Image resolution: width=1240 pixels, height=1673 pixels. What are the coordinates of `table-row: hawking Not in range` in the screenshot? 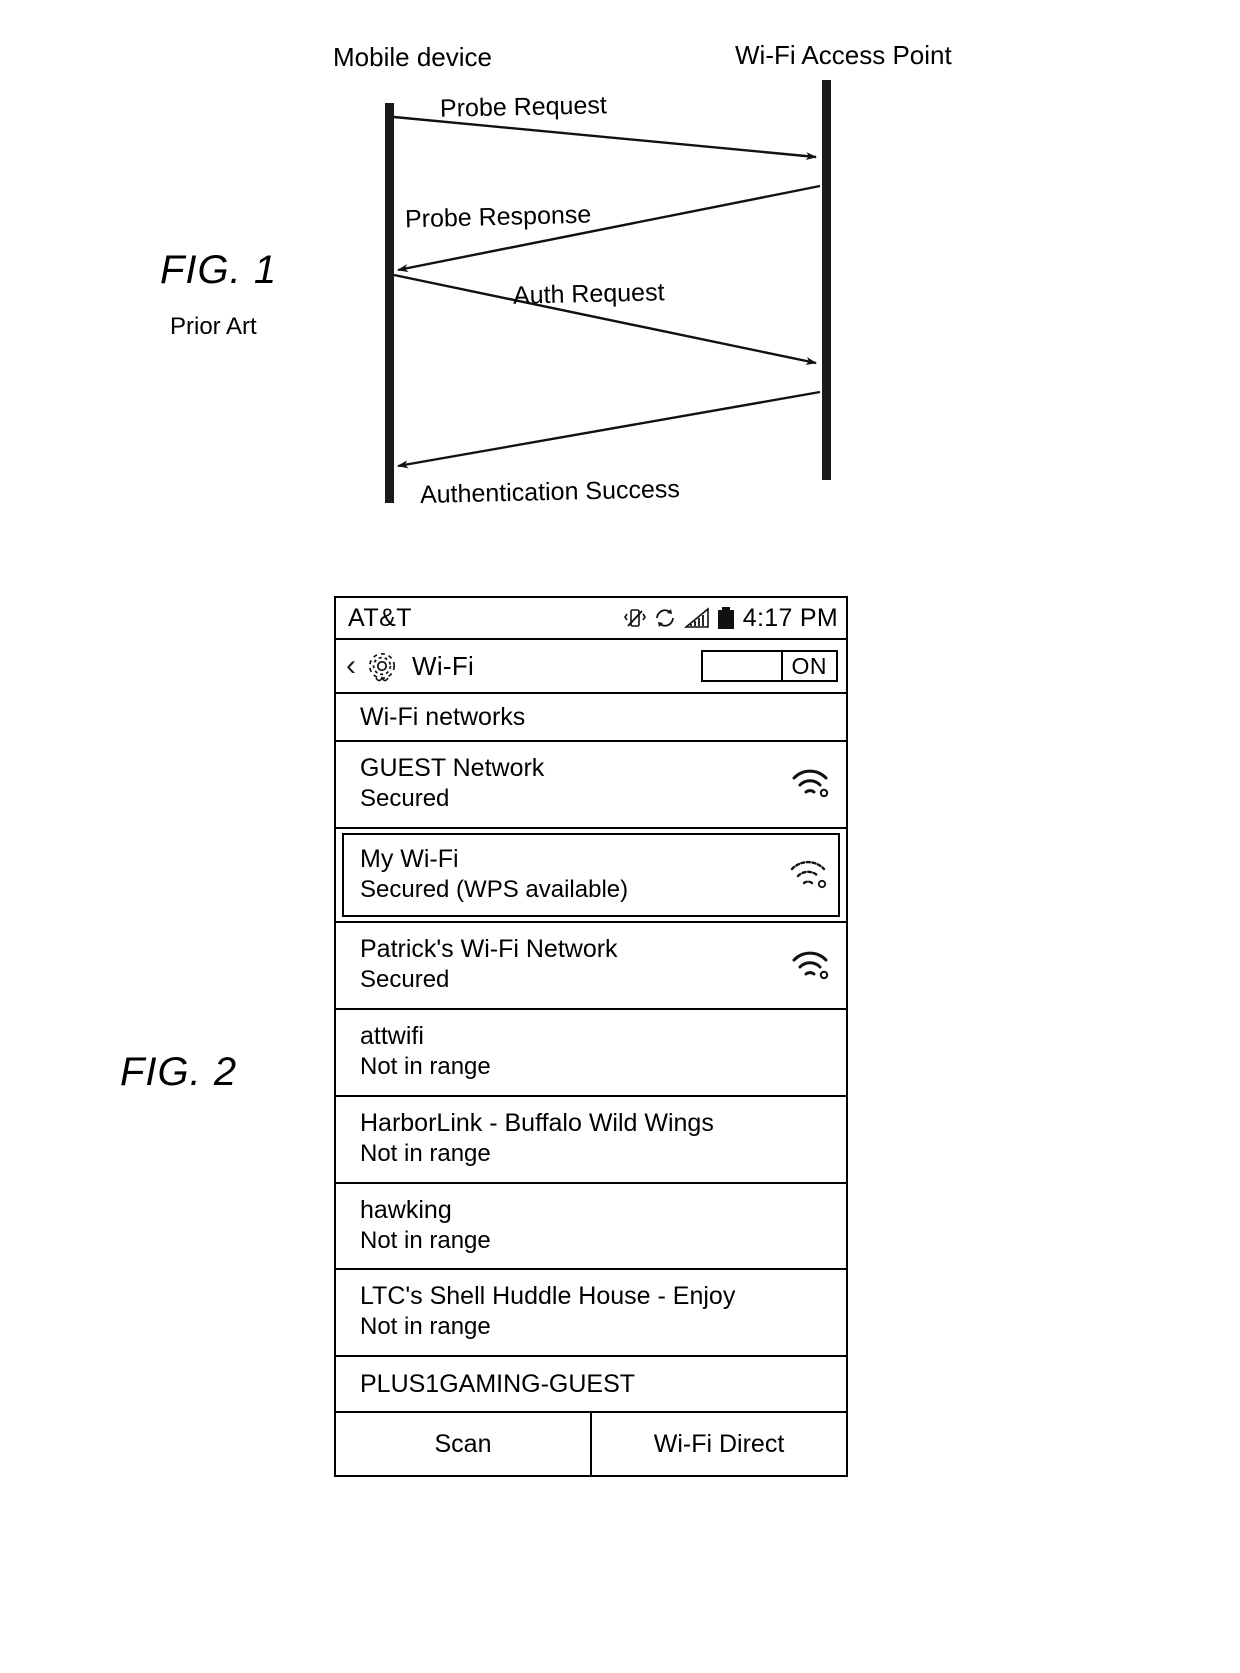 It's located at (591, 1227).